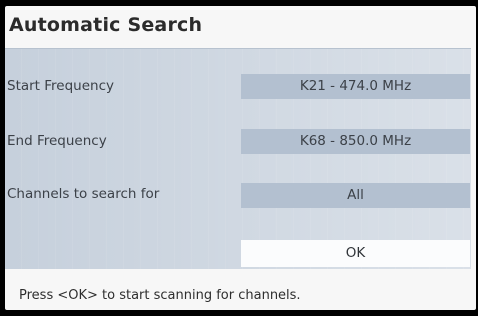  Describe the element at coordinates (106, 25) in the screenshot. I see `dialog-title: Automatic Search` at that location.